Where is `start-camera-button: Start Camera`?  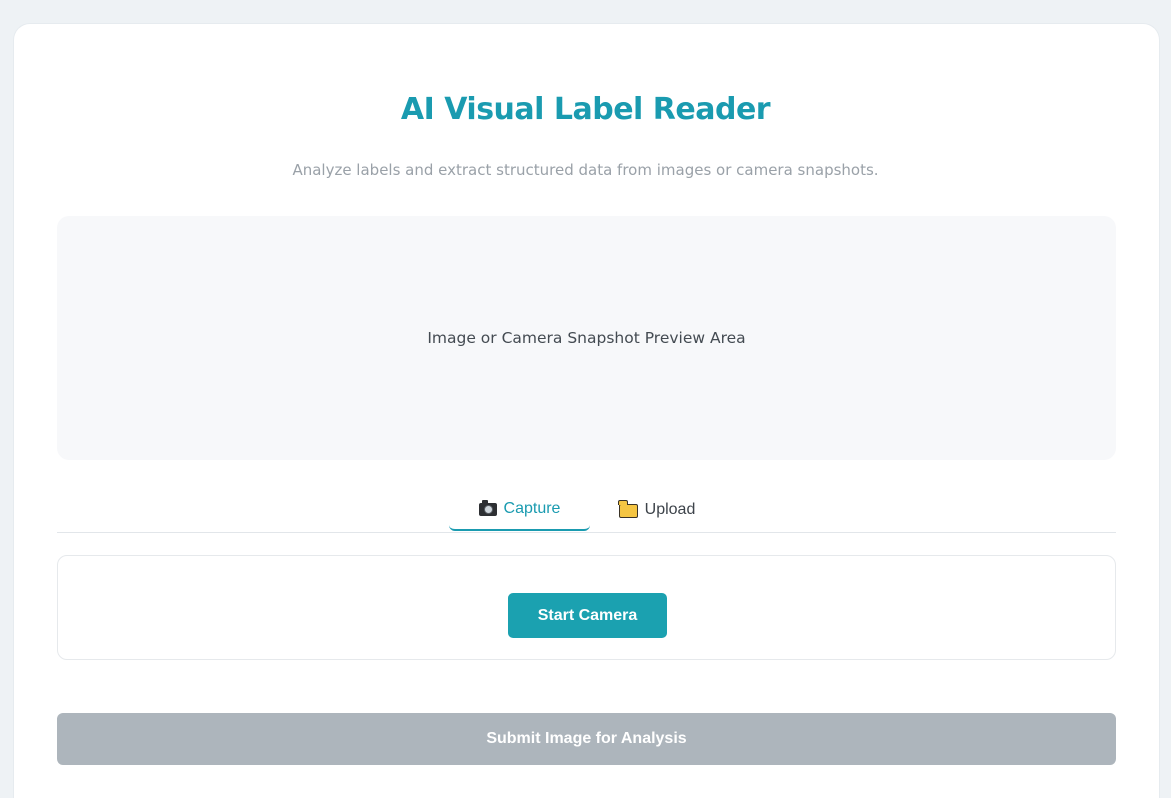
start-camera-button: Start Camera is located at coordinates (587, 615).